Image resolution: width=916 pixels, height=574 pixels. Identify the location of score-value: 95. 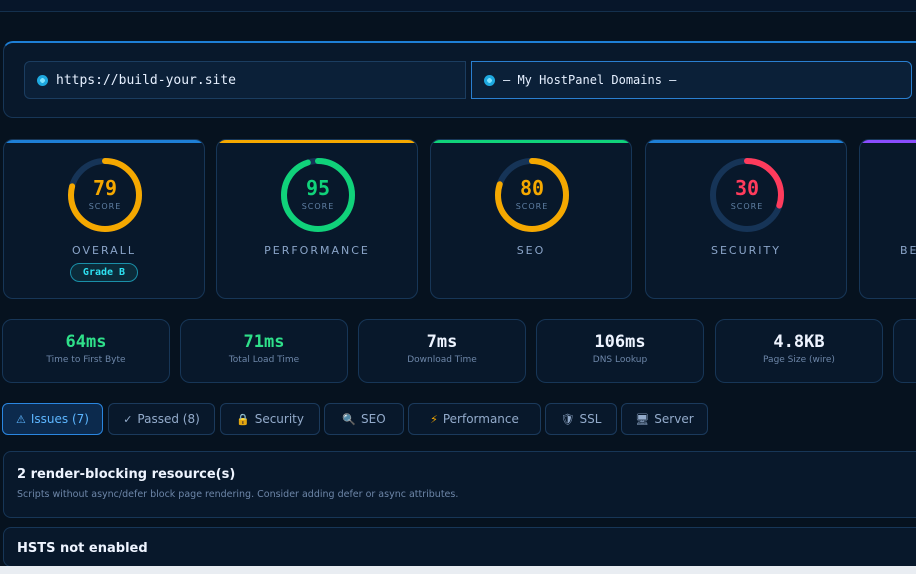
(318, 188).